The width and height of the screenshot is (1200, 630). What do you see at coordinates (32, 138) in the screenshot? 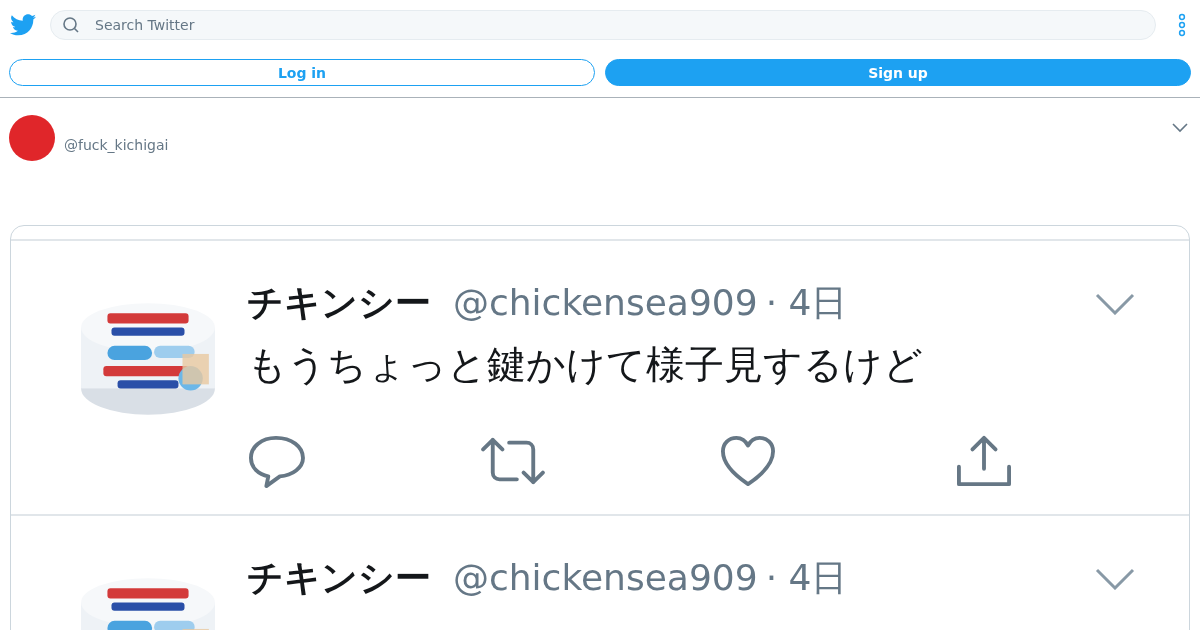
I see `avatar` at bounding box center [32, 138].